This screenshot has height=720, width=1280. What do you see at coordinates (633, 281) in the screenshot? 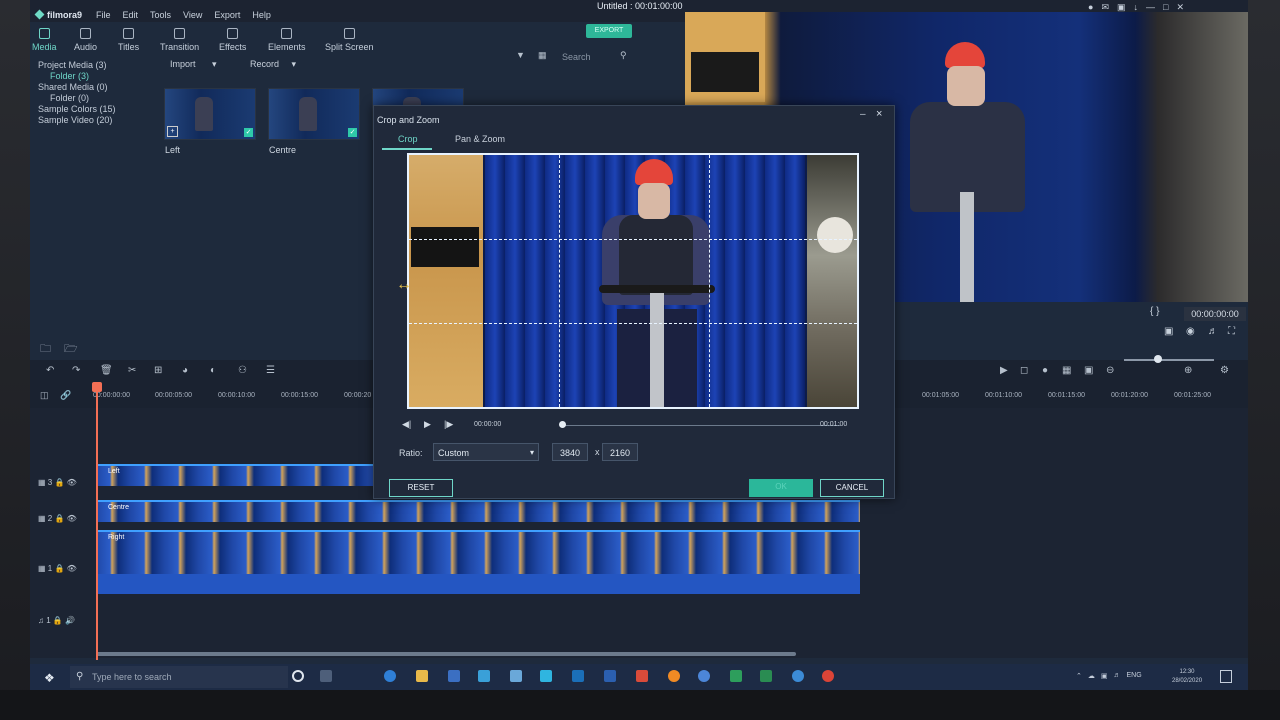
I see `crop-rectangle` at bounding box center [633, 281].